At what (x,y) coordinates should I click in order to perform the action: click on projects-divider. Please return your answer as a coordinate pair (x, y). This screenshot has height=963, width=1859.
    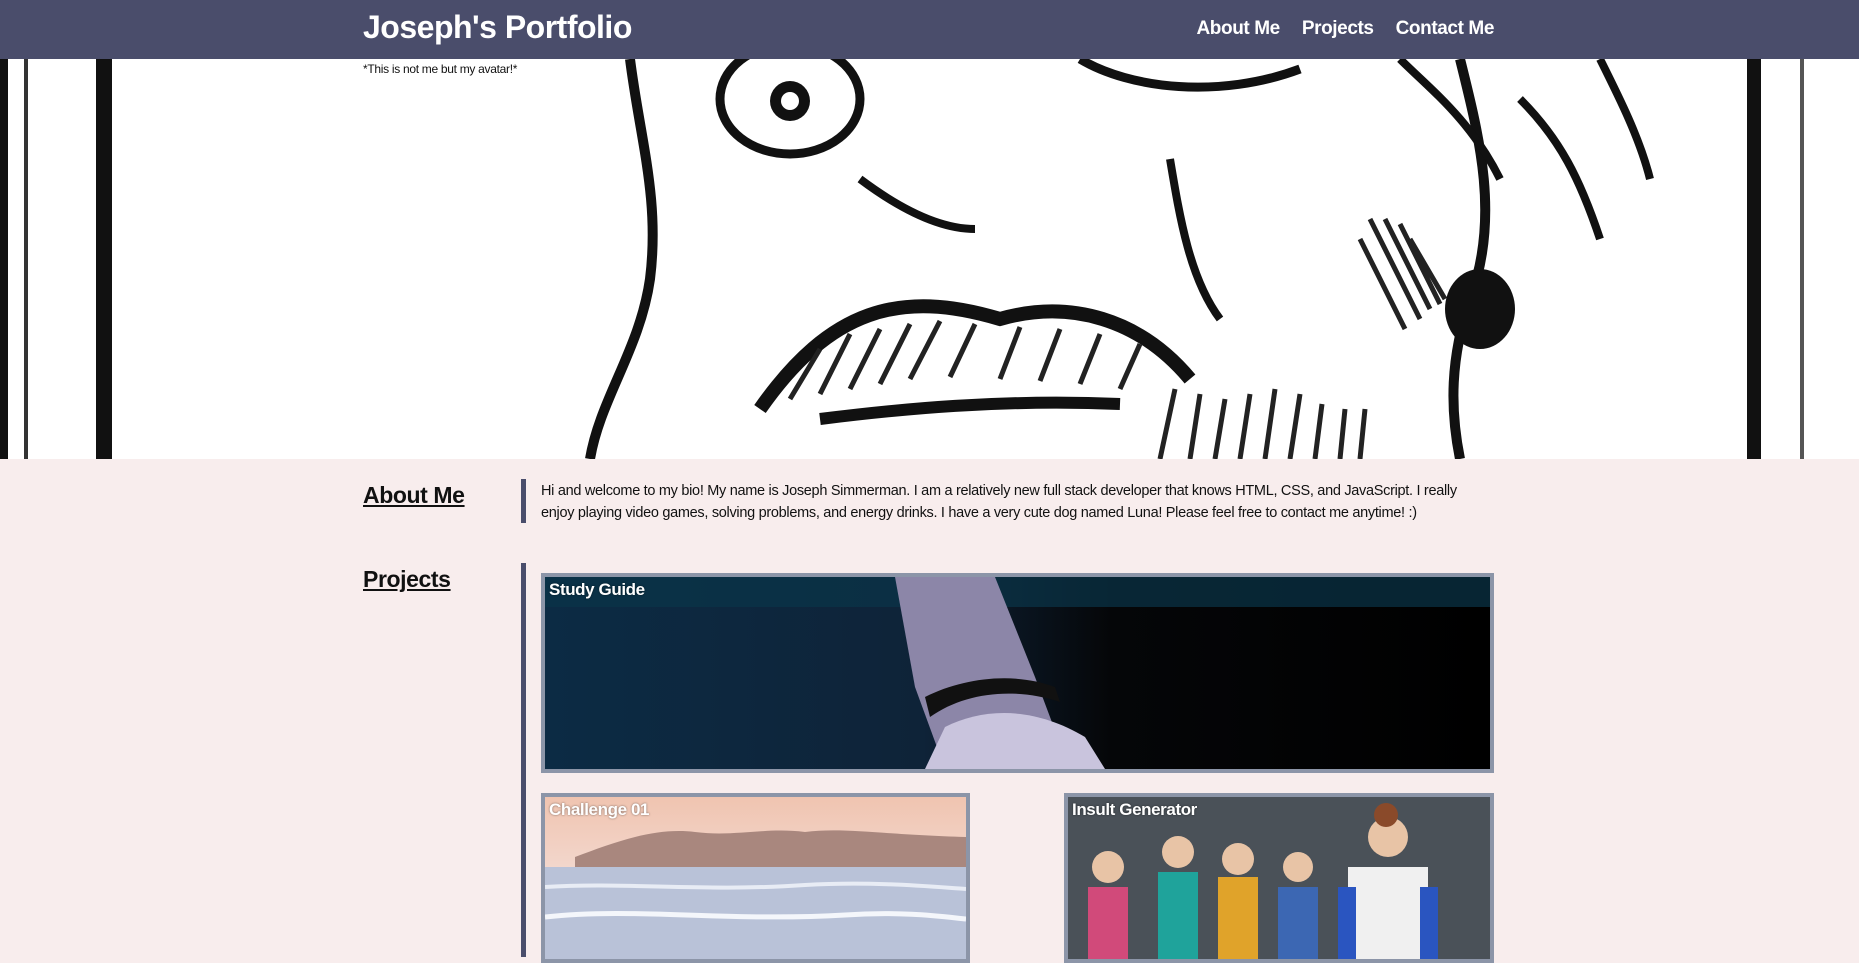
    Looking at the image, I should click on (523, 760).